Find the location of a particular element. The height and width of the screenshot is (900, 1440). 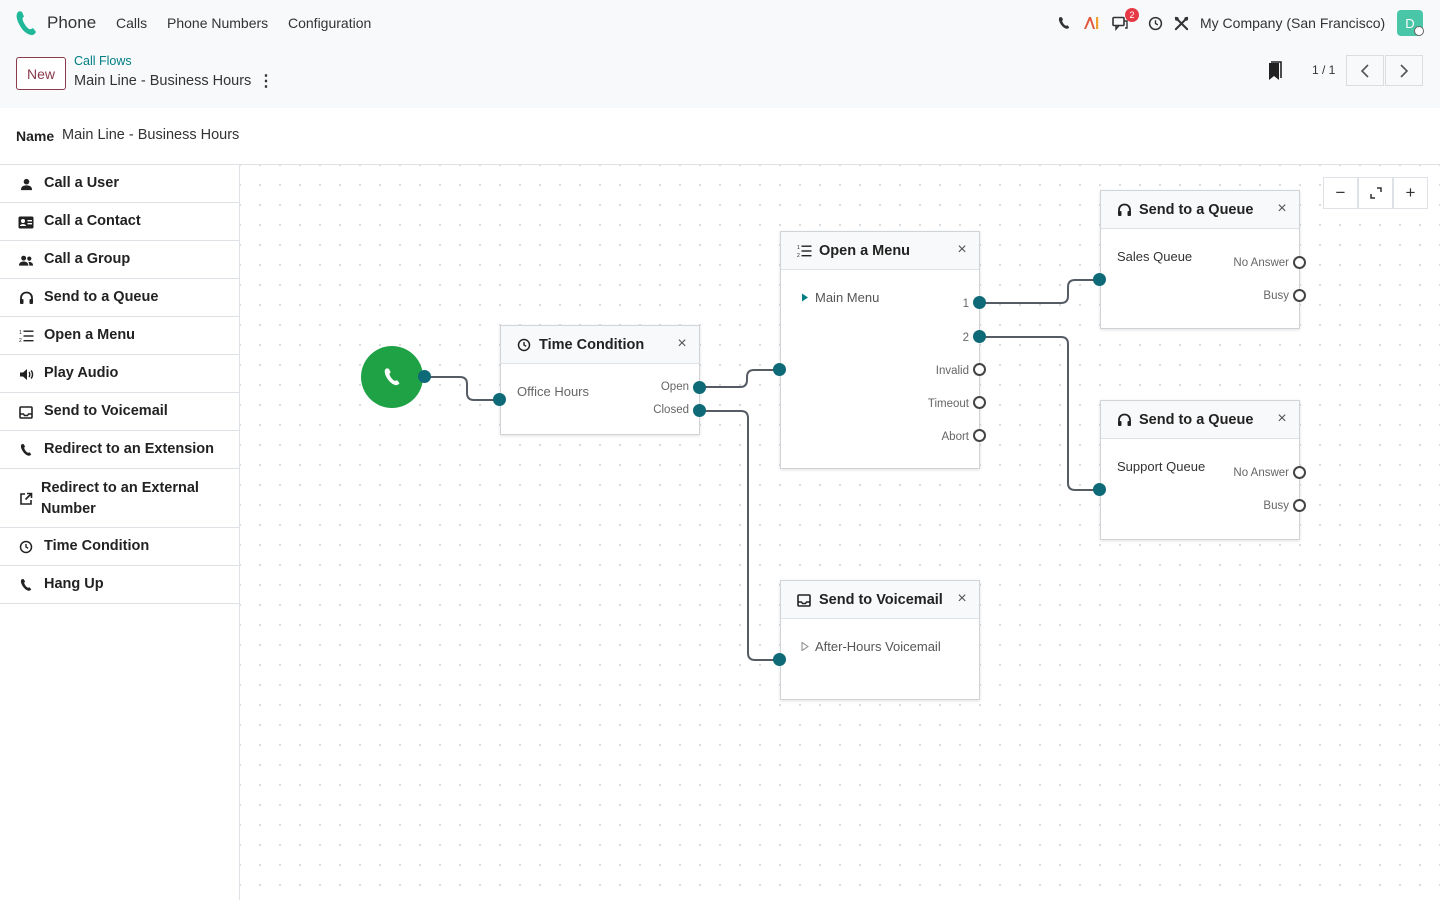

external-link-icon is located at coordinates (26, 499).